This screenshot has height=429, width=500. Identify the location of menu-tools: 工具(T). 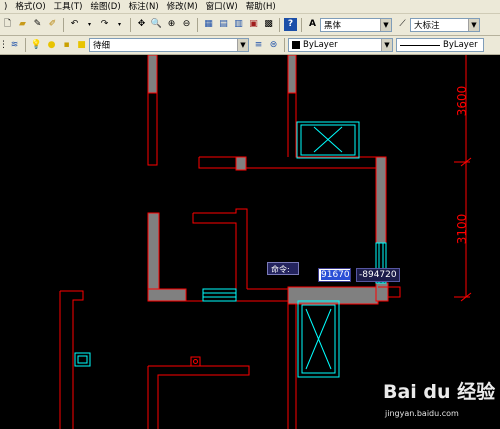
(68, 7).